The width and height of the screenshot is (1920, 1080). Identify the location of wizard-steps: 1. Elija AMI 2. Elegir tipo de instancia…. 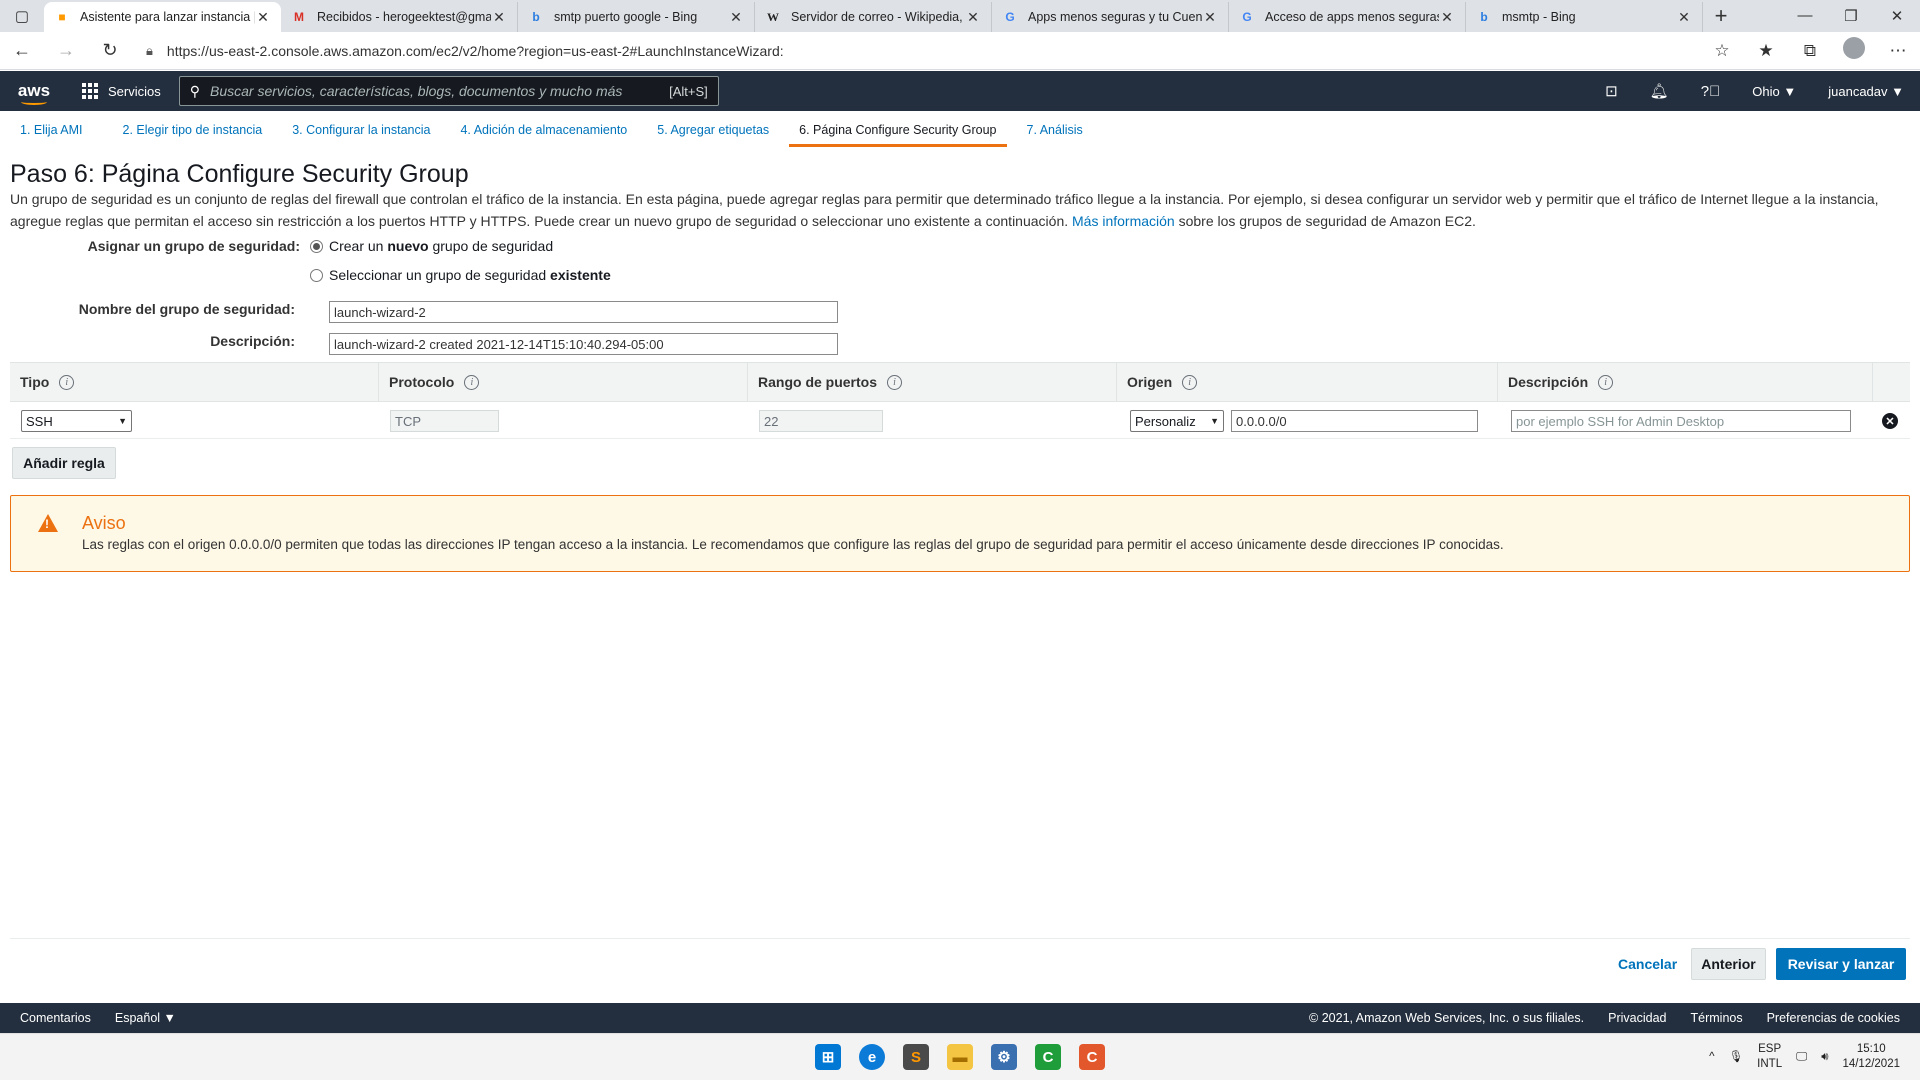
(551, 132).